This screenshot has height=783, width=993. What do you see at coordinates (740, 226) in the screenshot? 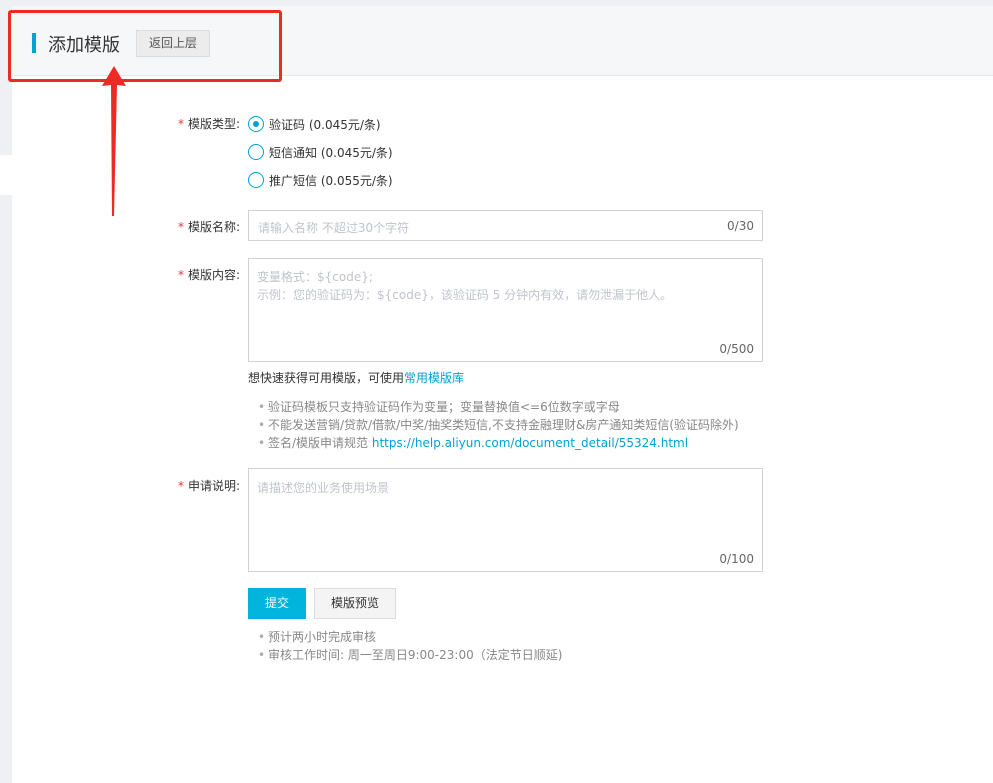
I see `template-name-counter: 0/30` at bounding box center [740, 226].